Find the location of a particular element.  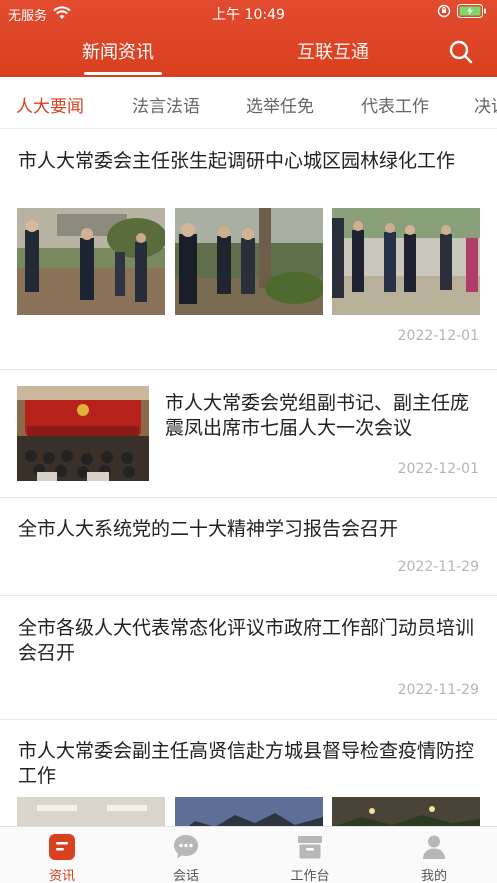

tab-news: 新闻资讯 is located at coordinates (118, 51).